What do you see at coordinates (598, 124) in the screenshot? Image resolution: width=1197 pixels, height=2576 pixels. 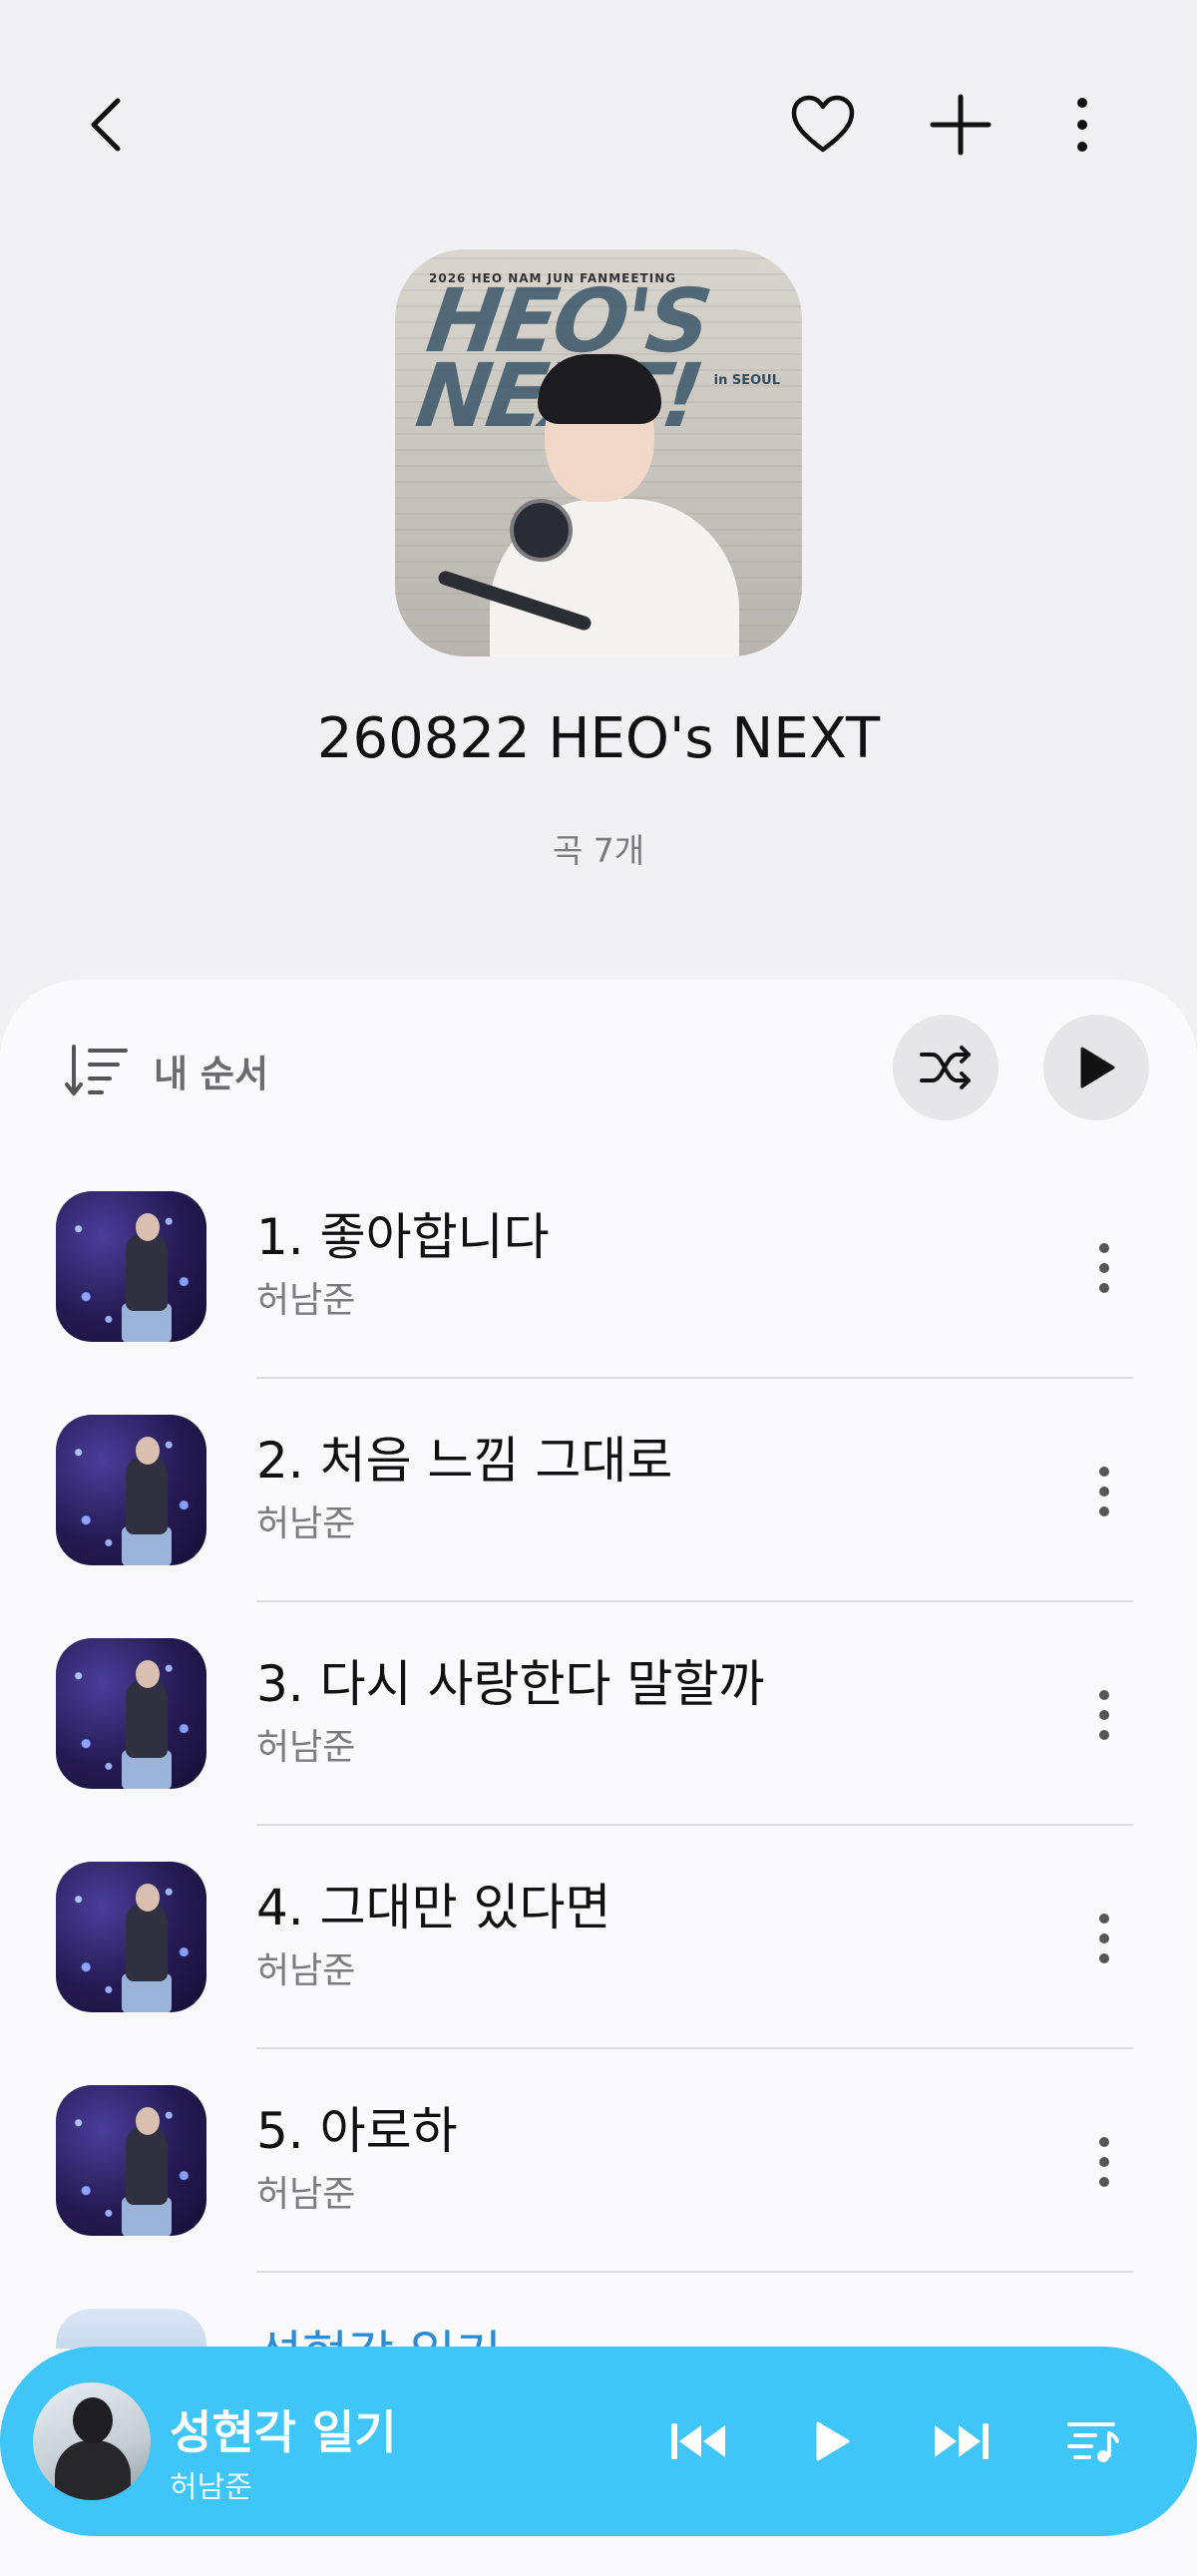 I see `top-app-bar` at bounding box center [598, 124].